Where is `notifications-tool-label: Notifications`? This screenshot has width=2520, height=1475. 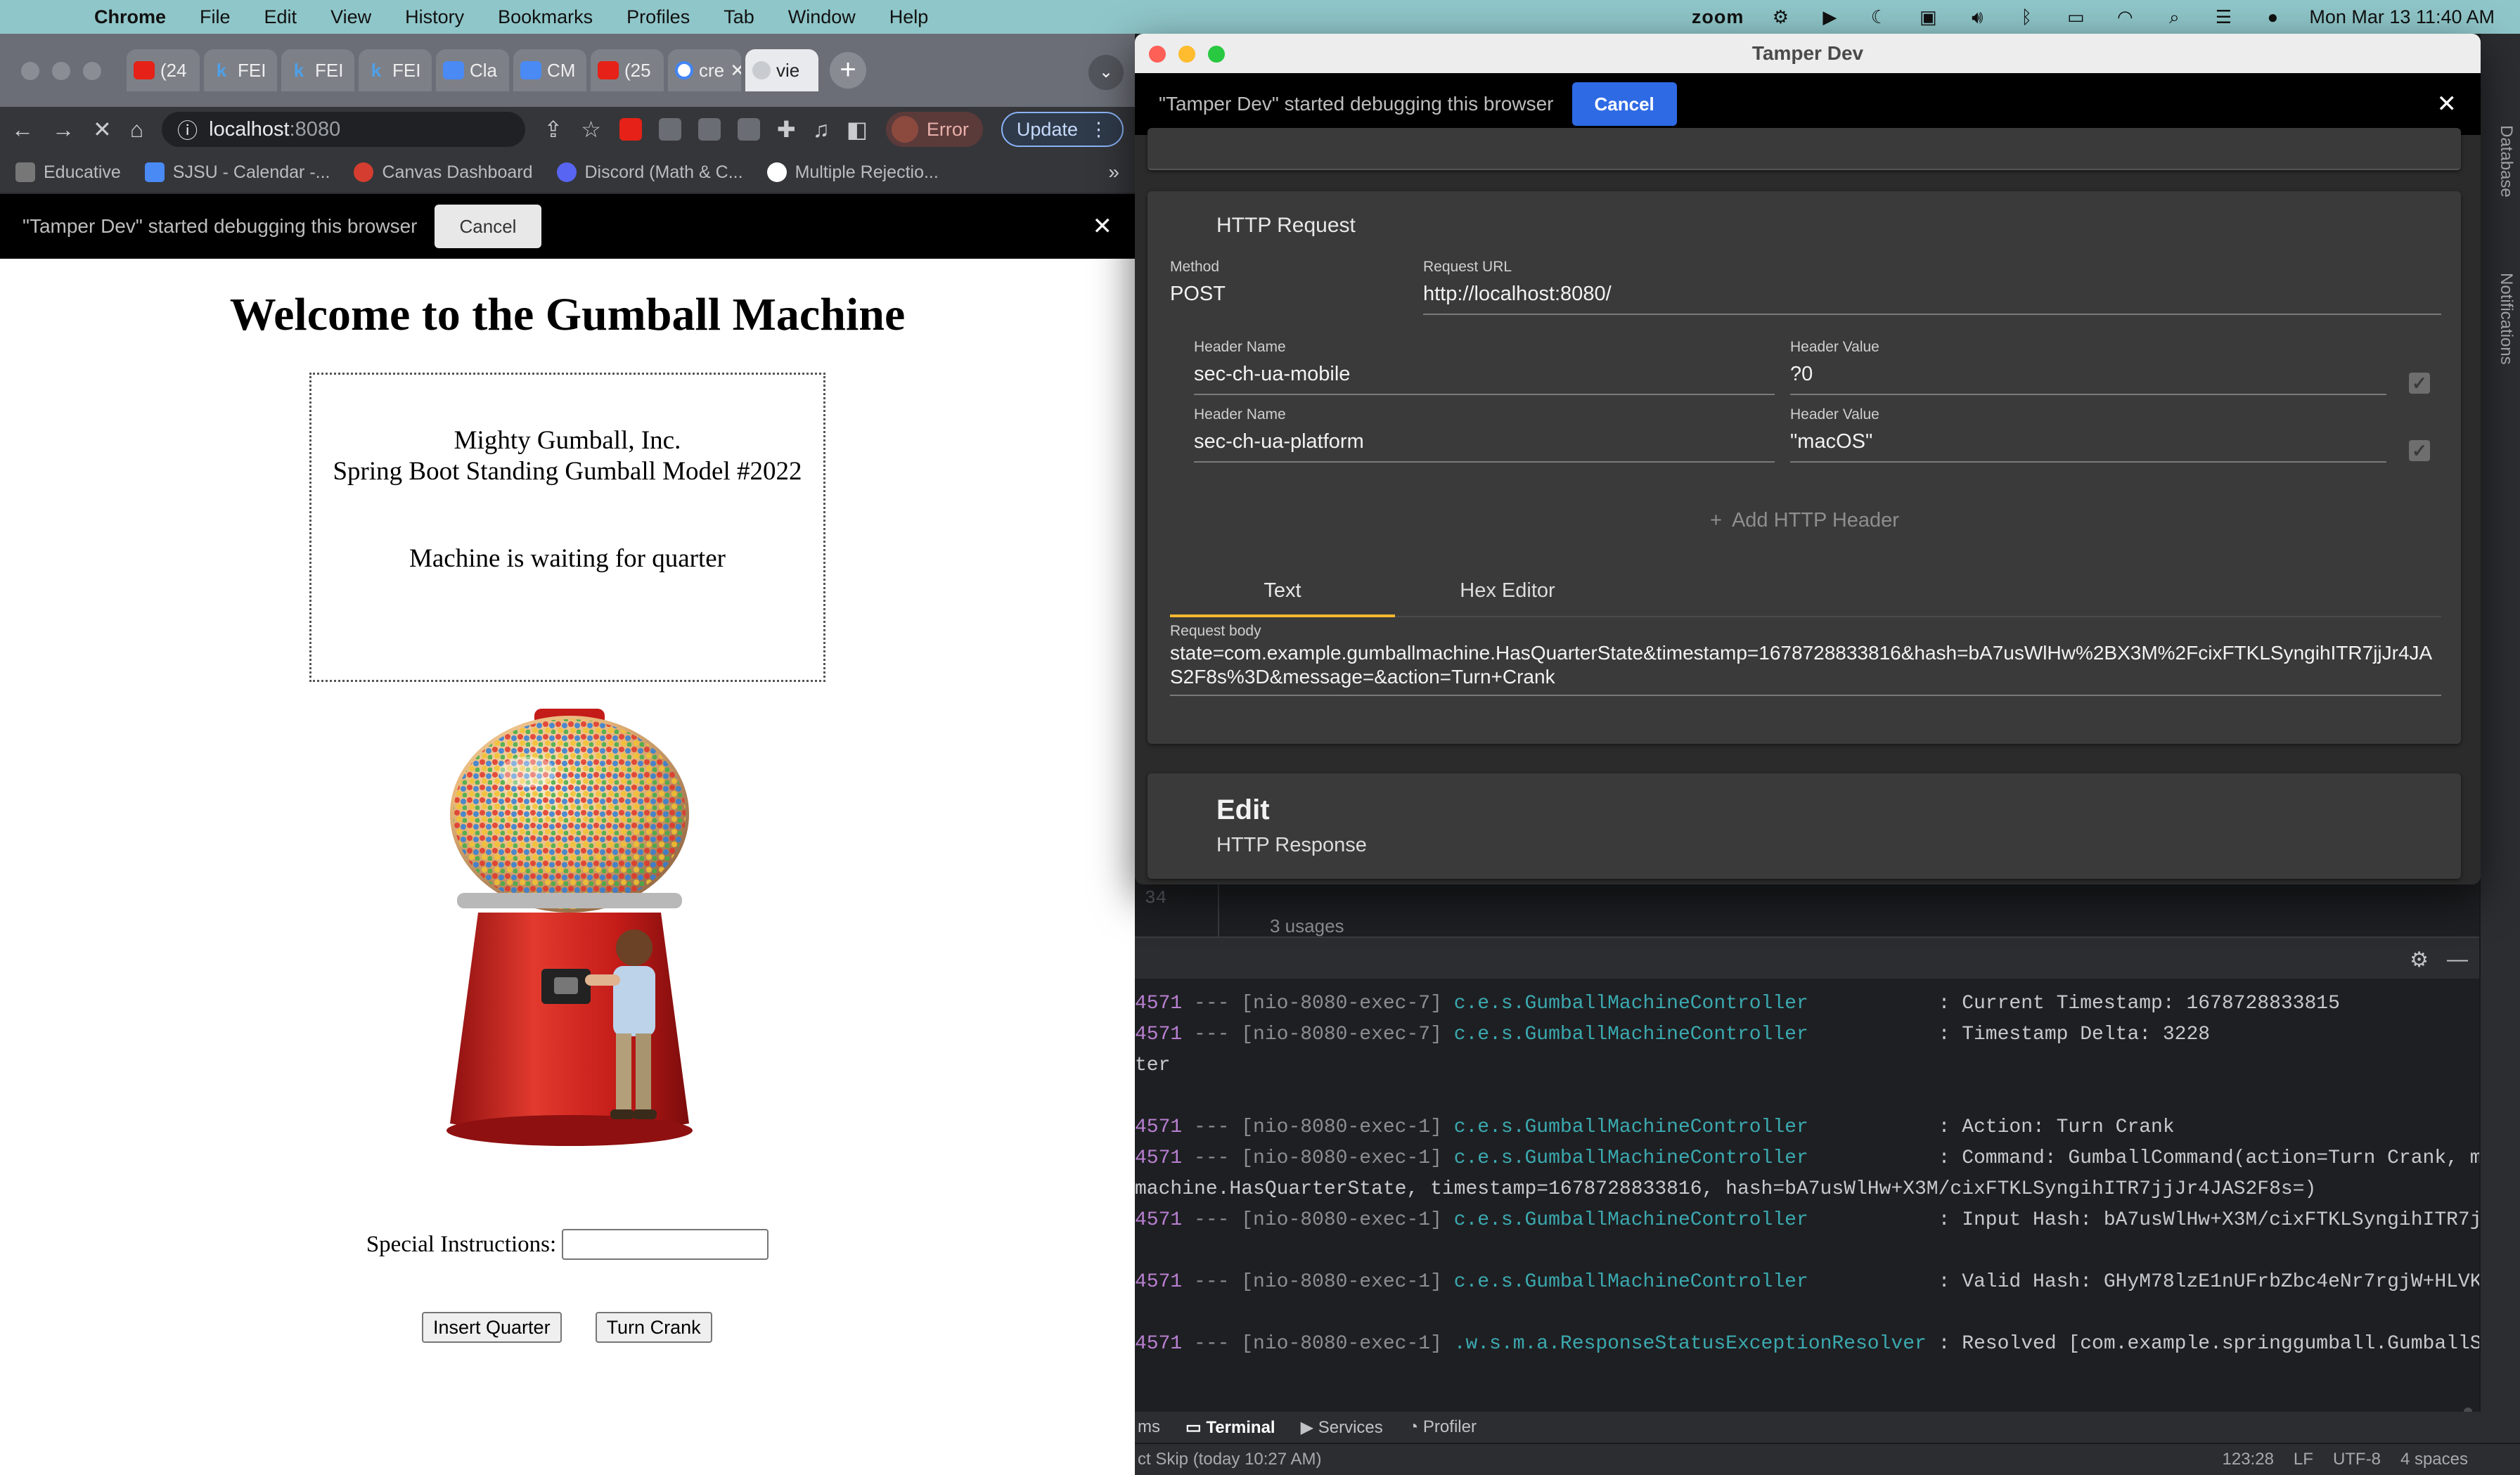
notifications-tool-label: Notifications is located at coordinates (2506, 319).